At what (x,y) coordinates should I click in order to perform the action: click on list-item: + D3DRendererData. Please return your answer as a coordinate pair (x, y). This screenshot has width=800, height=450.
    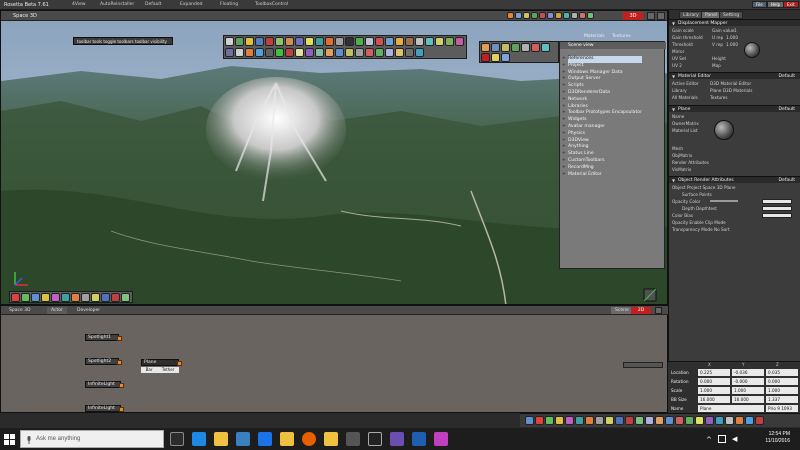
    Looking at the image, I should click on (602, 93).